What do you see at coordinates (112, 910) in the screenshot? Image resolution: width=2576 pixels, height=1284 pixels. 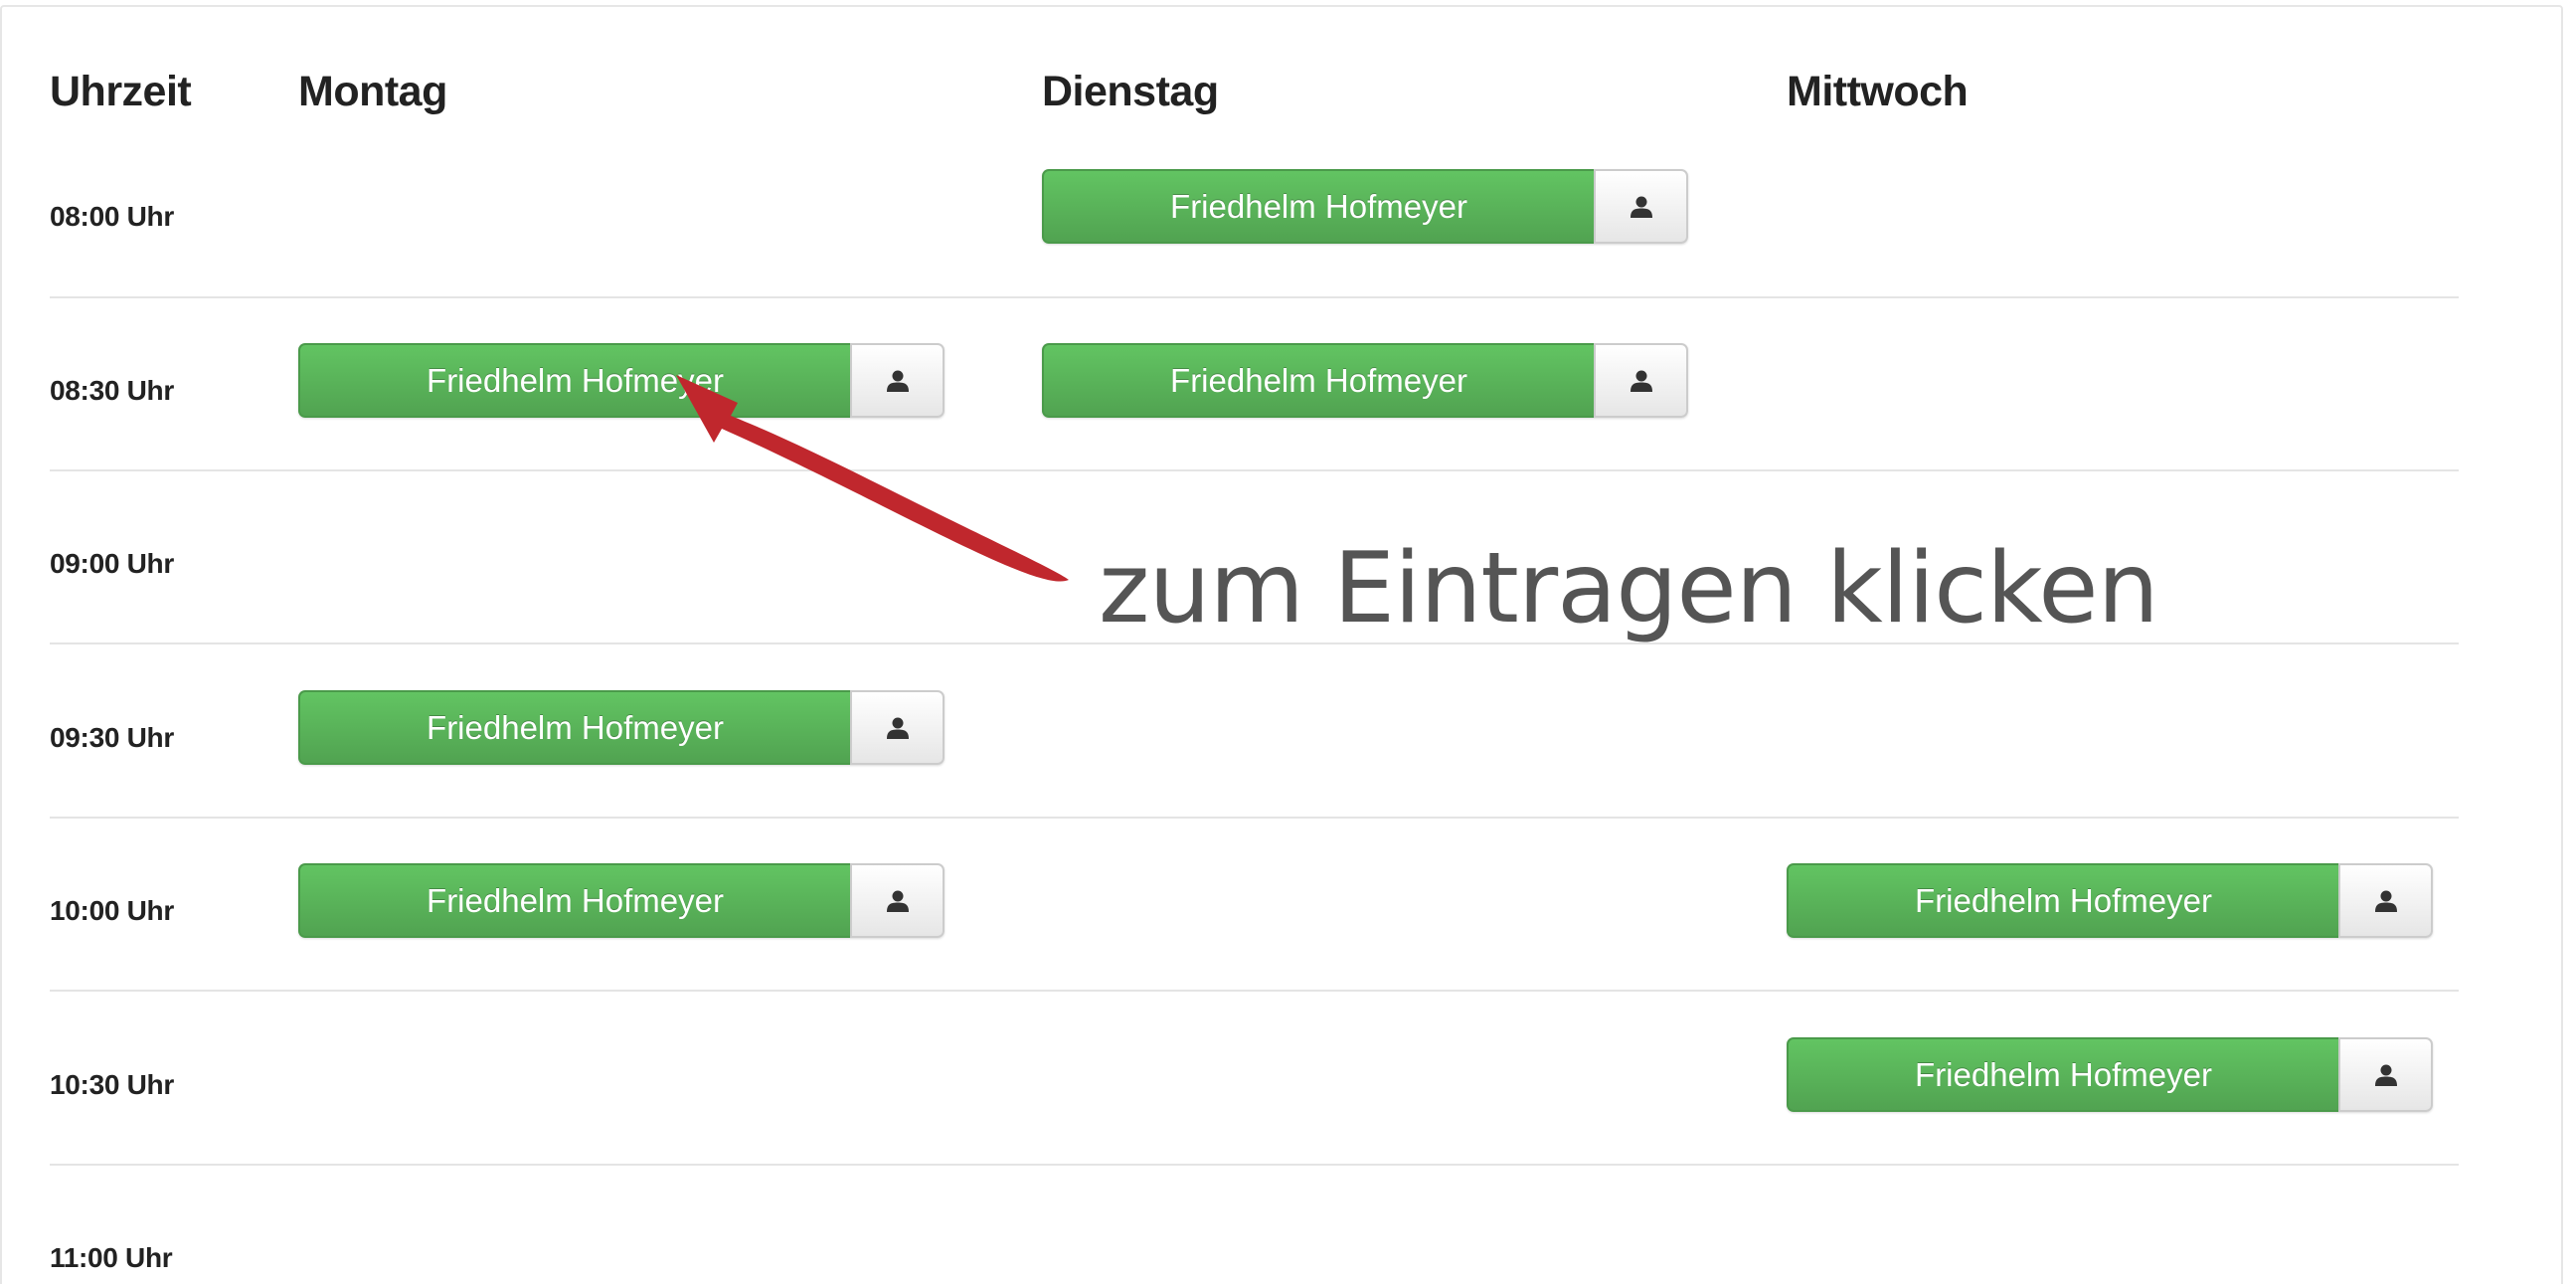 I see `time-label-1000: 10:00 Uhr` at bounding box center [112, 910].